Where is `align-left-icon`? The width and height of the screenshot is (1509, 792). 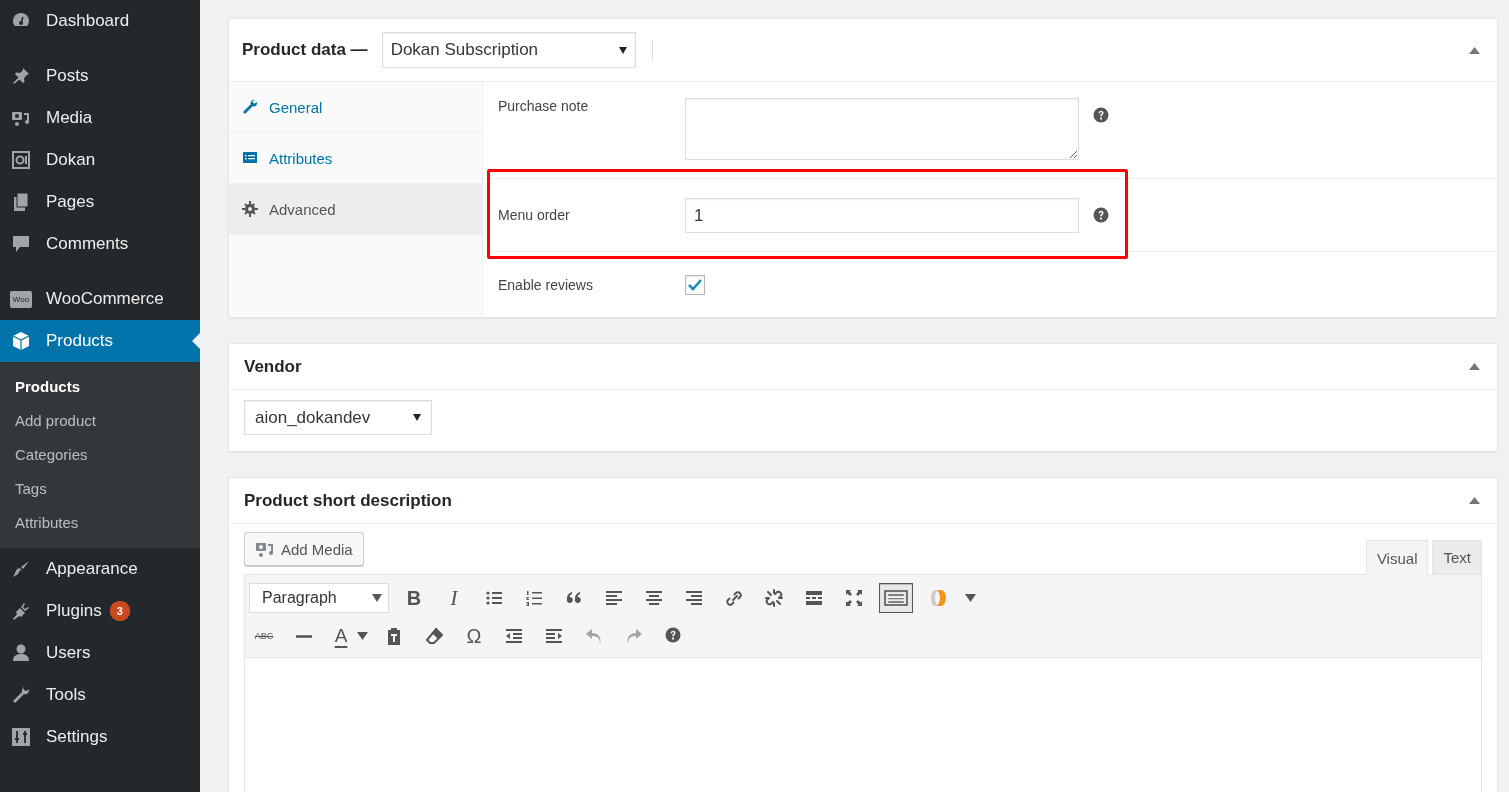 align-left-icon is located at coordinates (614, 598).